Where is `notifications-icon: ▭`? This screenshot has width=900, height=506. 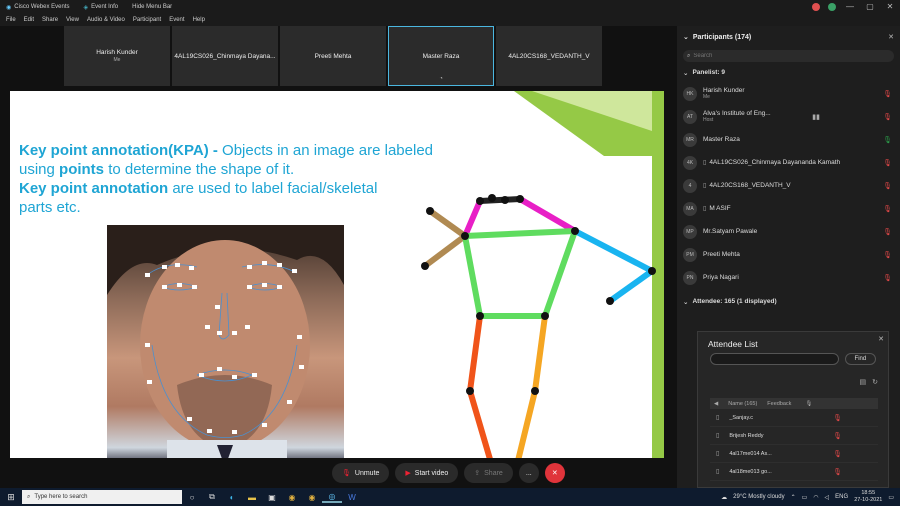 notifications-icon: ▭ is located at coordinates (891, 497).